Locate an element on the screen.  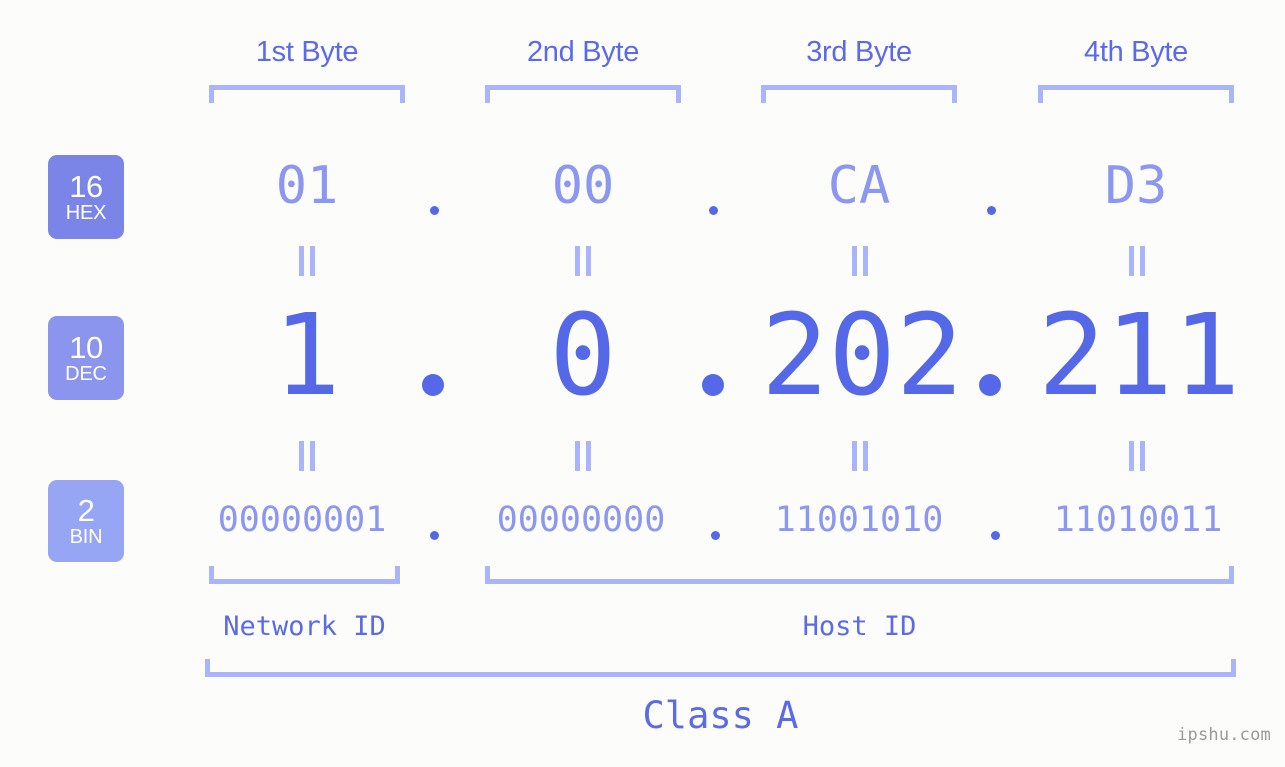
byte-header-3: 3rd Byte is located at coordinates (859, 52).